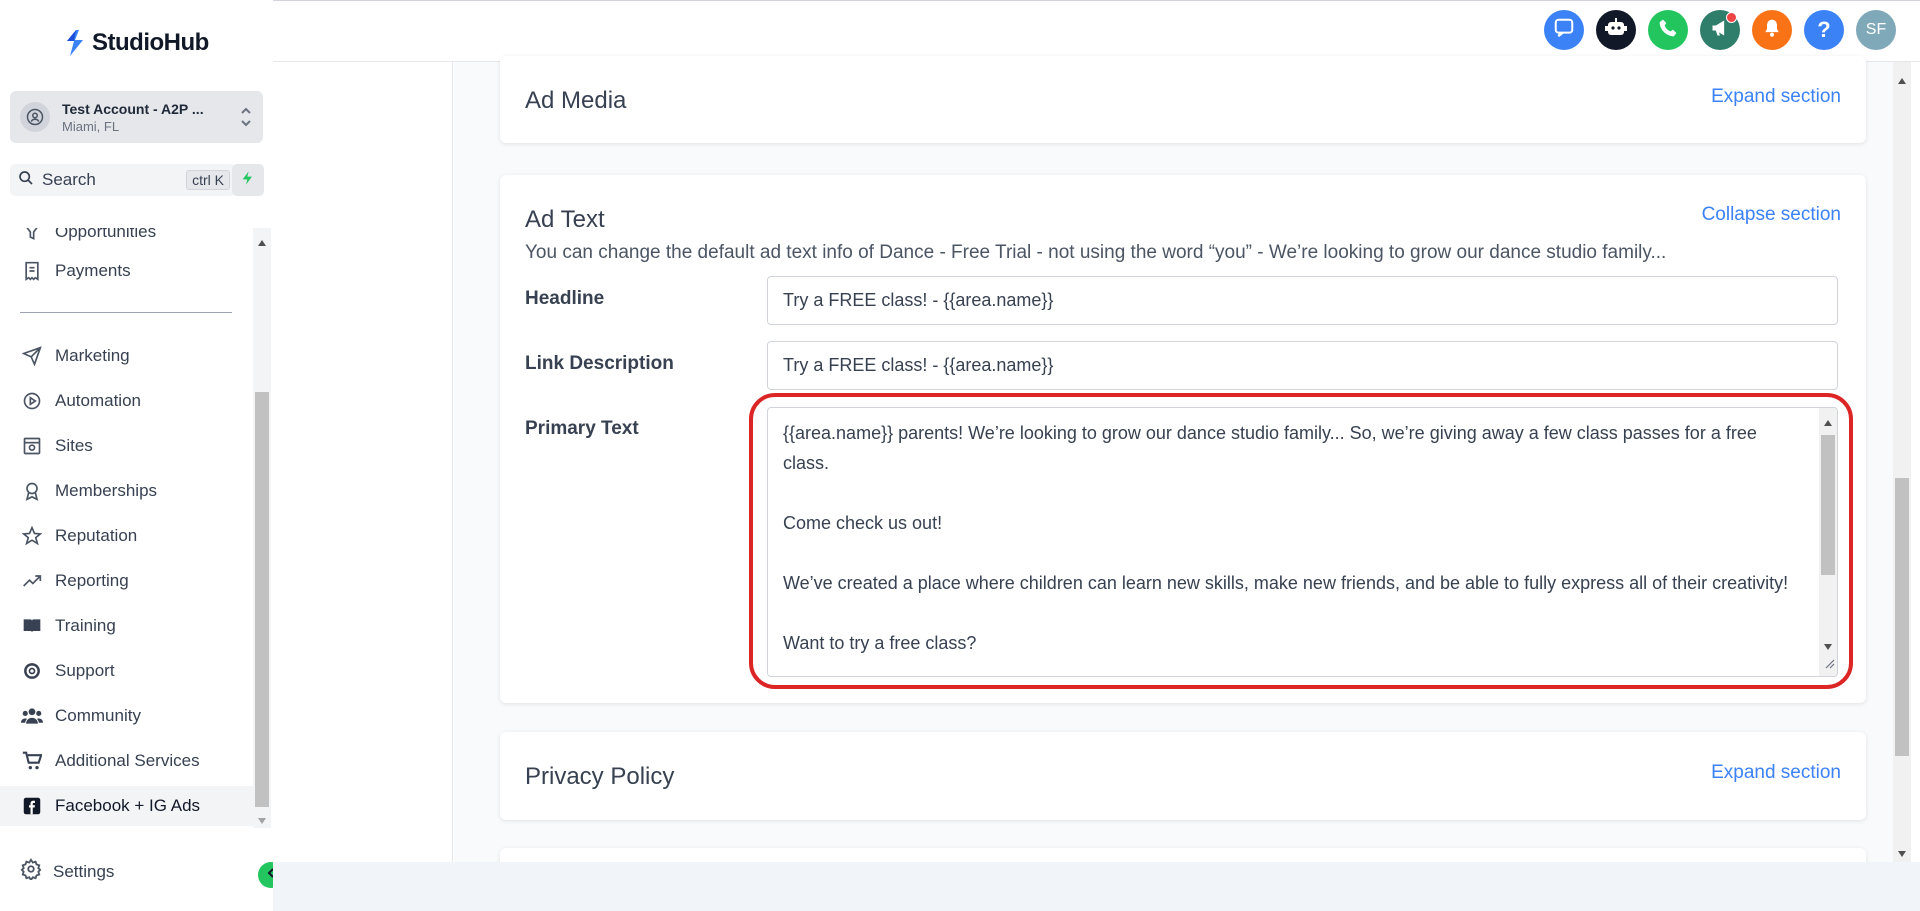  I want to click on question-icon: ?, so click(1824, 29).